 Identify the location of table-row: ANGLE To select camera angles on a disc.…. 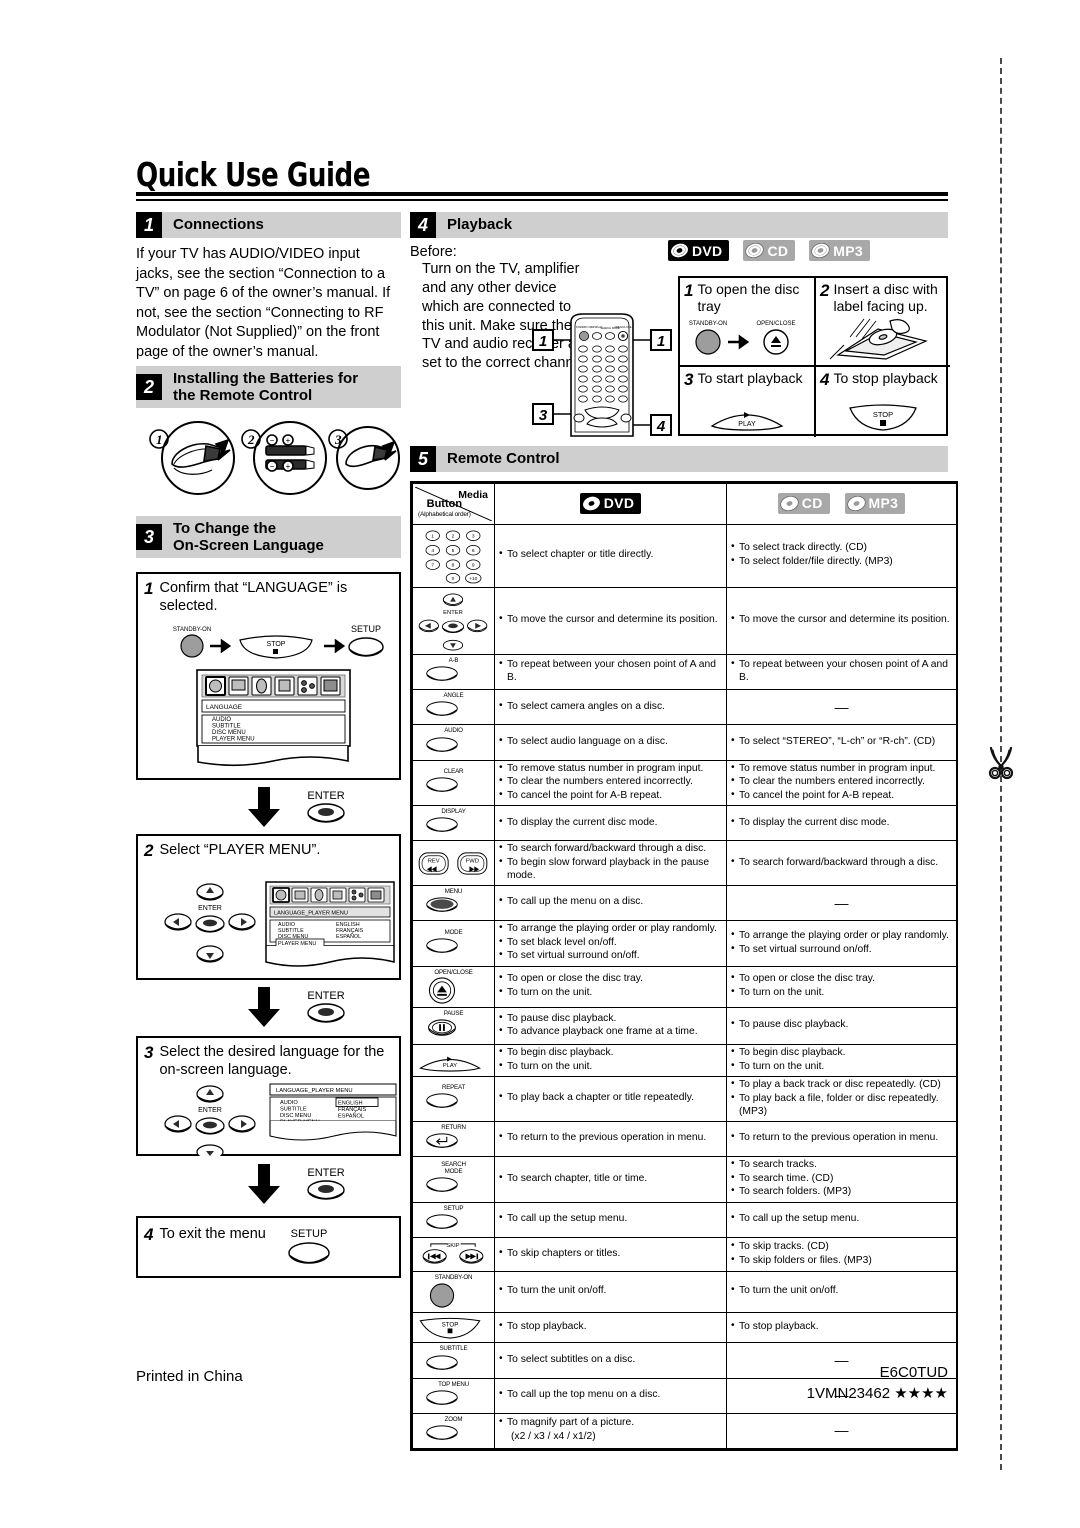
(684, 707).